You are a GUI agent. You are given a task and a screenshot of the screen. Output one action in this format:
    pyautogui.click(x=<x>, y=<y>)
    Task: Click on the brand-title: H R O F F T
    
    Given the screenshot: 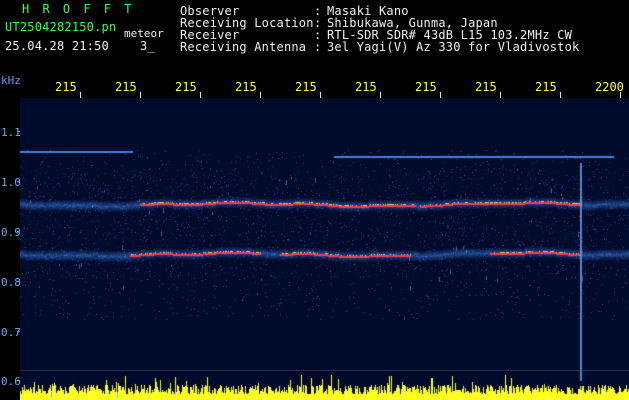 What is the action you would take?
    pyautogui.click(x=78, y=9)
    